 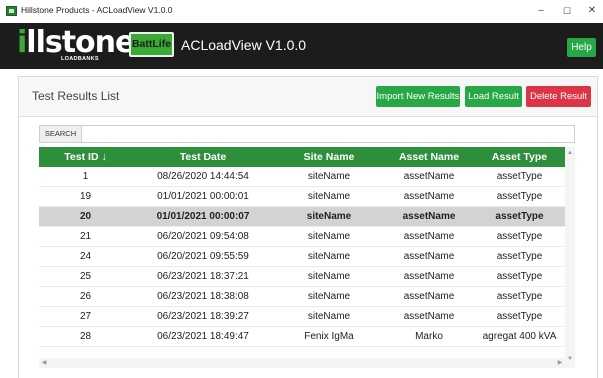 I want to click on import-new-results-button: Import New Results, so click(x=418, y=96).